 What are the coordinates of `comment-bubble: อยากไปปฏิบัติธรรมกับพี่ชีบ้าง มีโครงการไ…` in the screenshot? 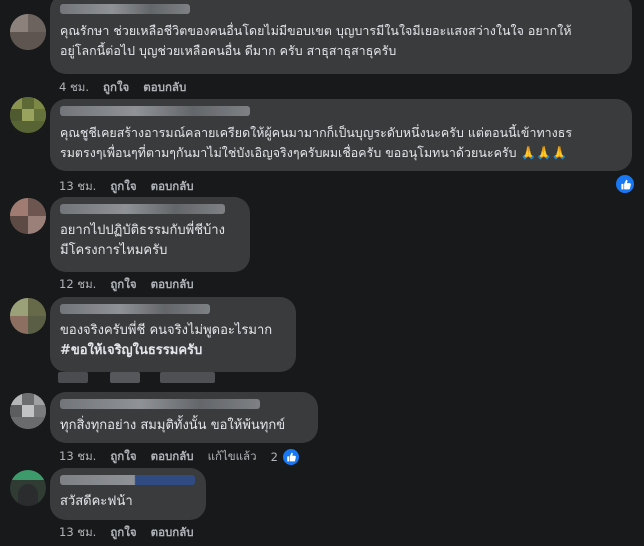 It's located at (150, 234).